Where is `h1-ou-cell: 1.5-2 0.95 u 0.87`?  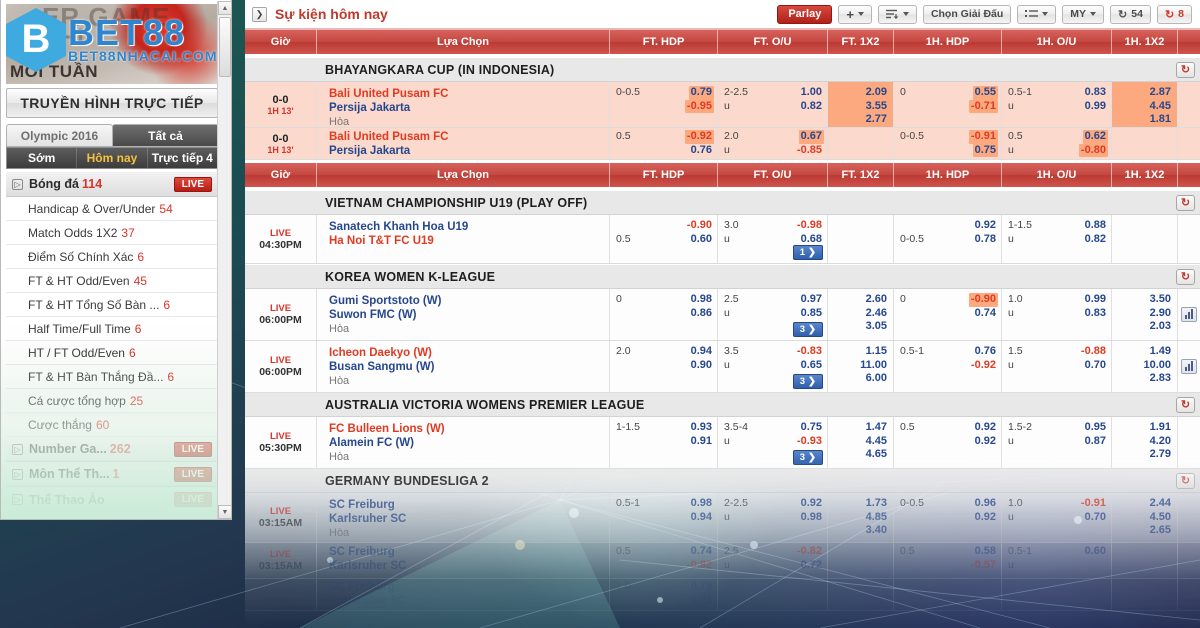 h1-ou-cell: 1.5-2 0.95 u 0.87 is located at coordinates (1057, 442).